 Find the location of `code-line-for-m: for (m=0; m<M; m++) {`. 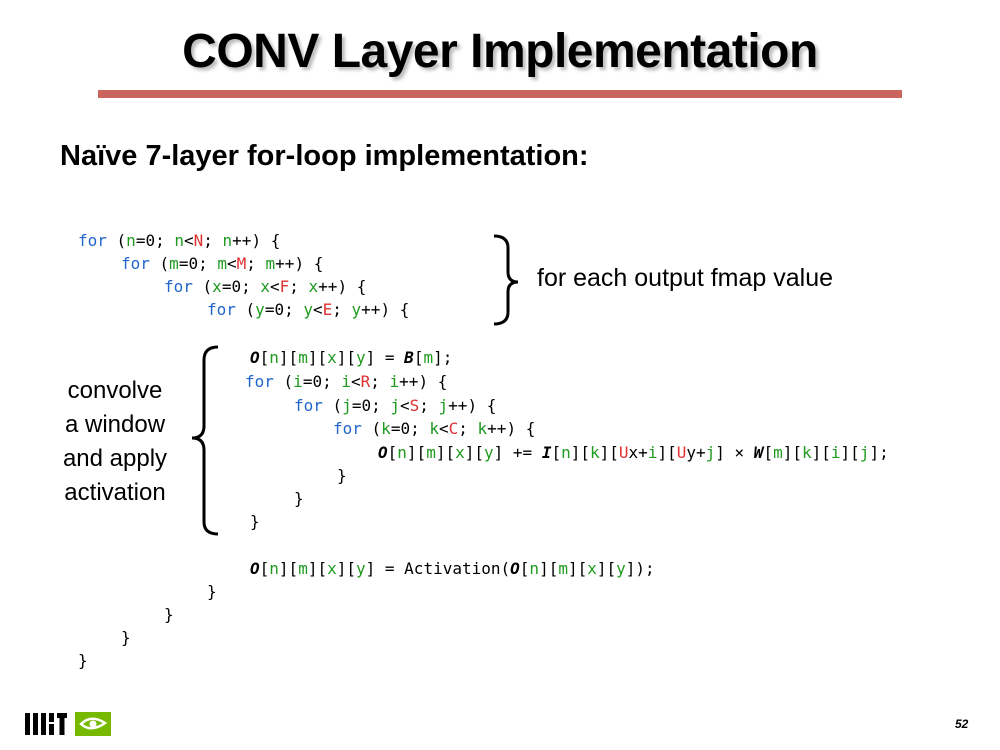

code-line-for-m: for (m=0; m<M; m++) { is located at coordinates (222, 263).